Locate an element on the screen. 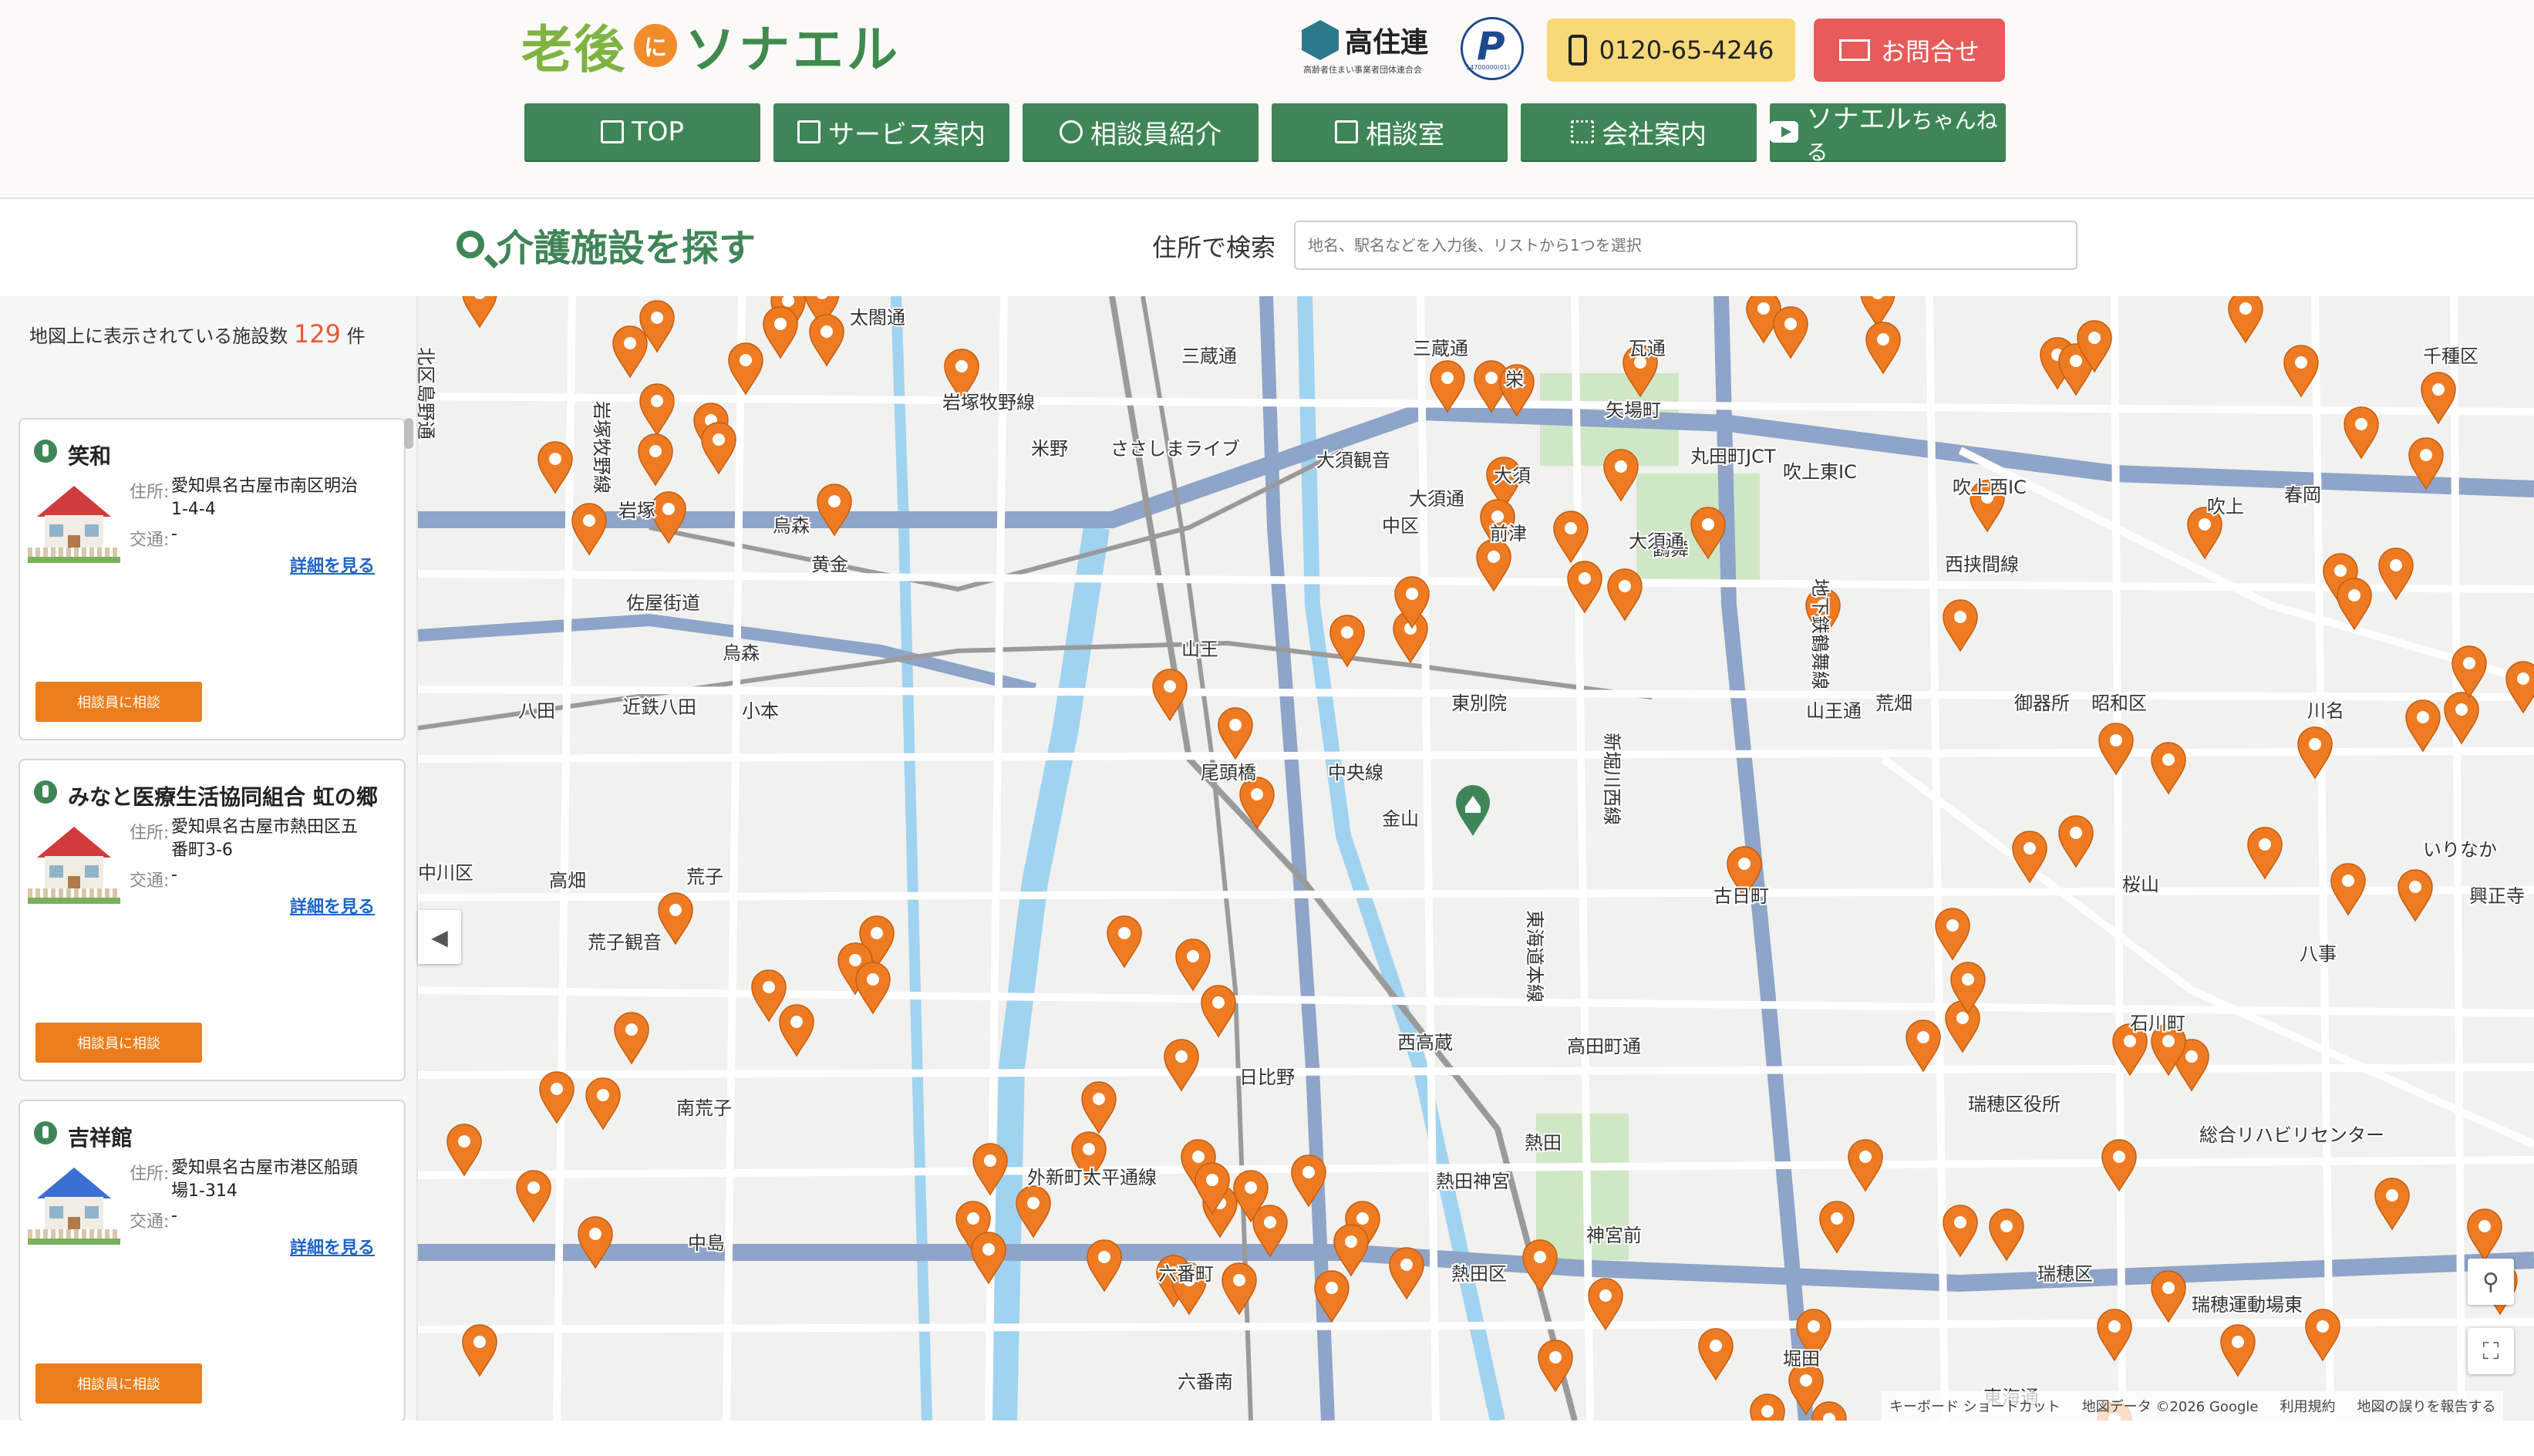  report-error-link: 地図の誤りを報告する is located at coordinates (2426, 1406).